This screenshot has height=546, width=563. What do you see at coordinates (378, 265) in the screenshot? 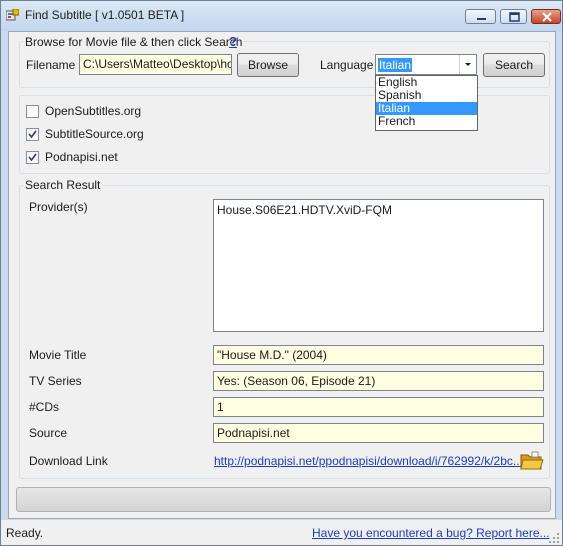
I see `providers-listbox: House.S06E21.HDTV.XviD-FQM` at bounding box center [378, 265].